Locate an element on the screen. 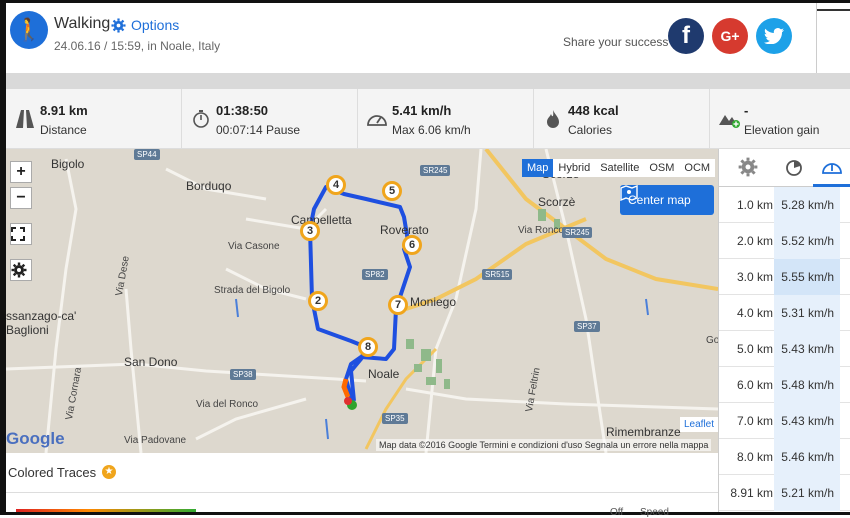  googleplus-share-button: G+ is located at coordinates (730, 36).